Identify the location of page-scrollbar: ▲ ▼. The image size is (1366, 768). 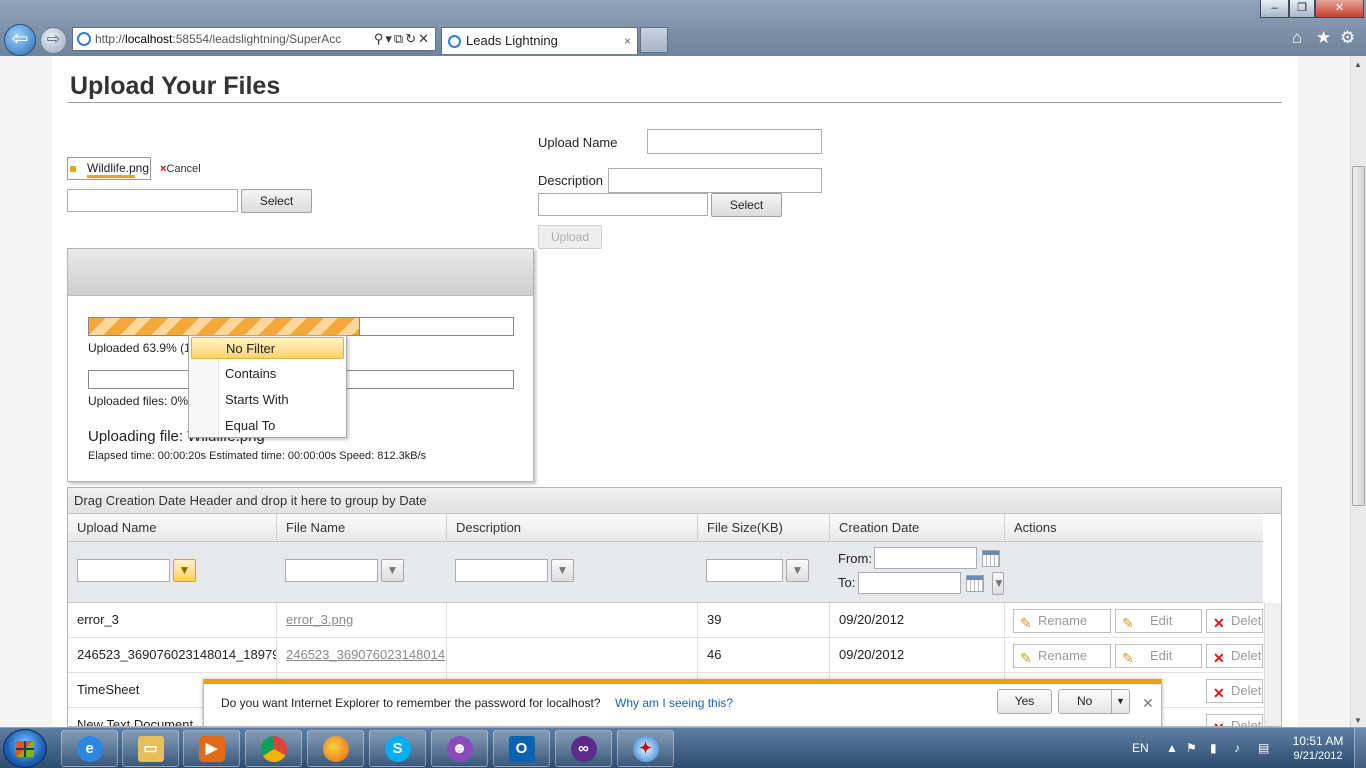
(1358, 391).